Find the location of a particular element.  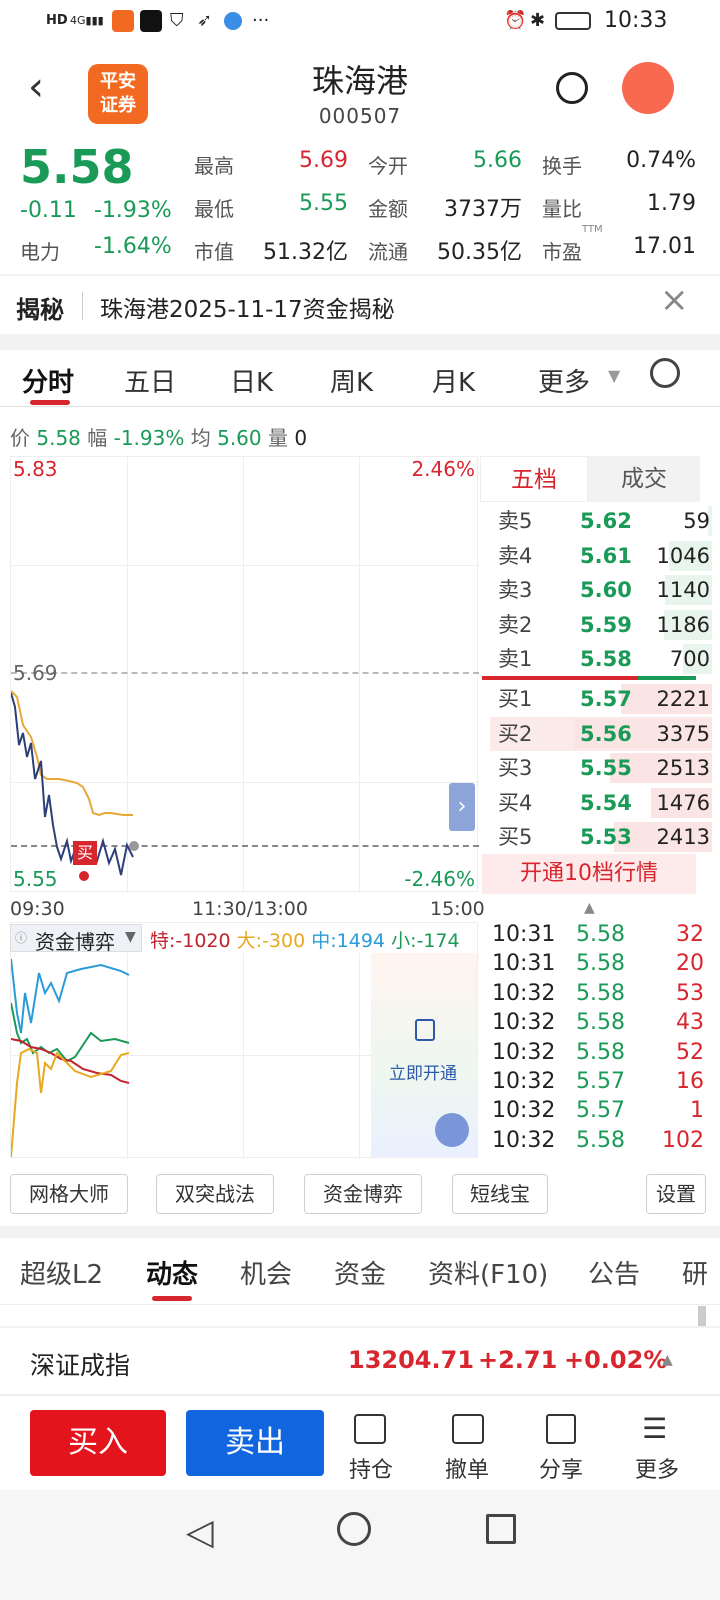

tick-price: 5.58 is located at coordinates (600, 1023).